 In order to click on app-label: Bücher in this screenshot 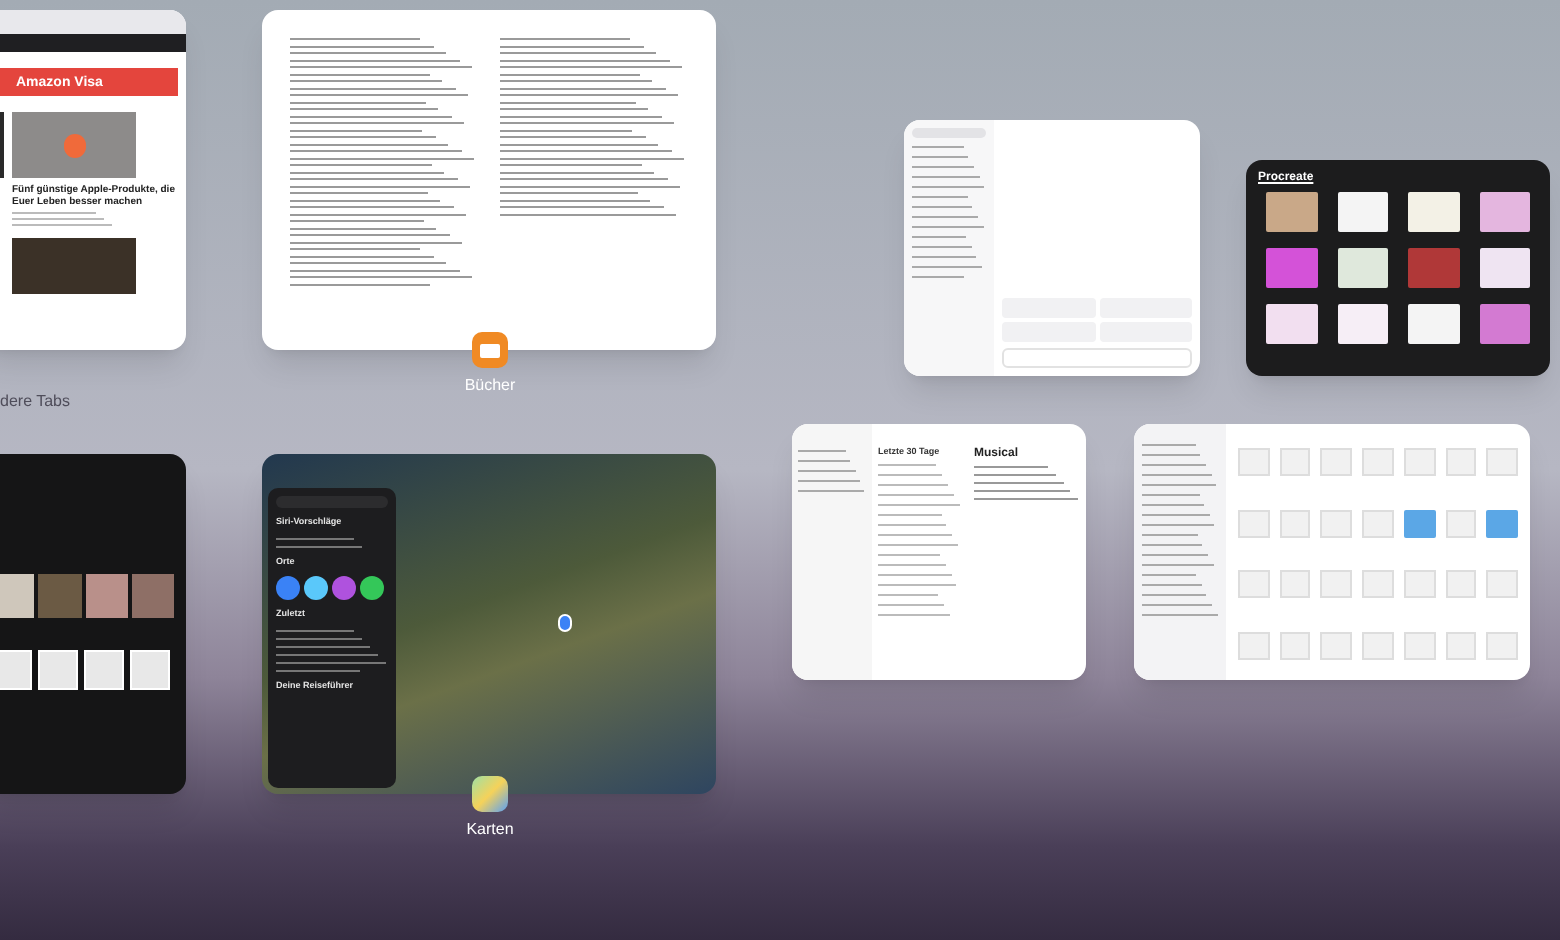, I will do `click(490, 386)`.